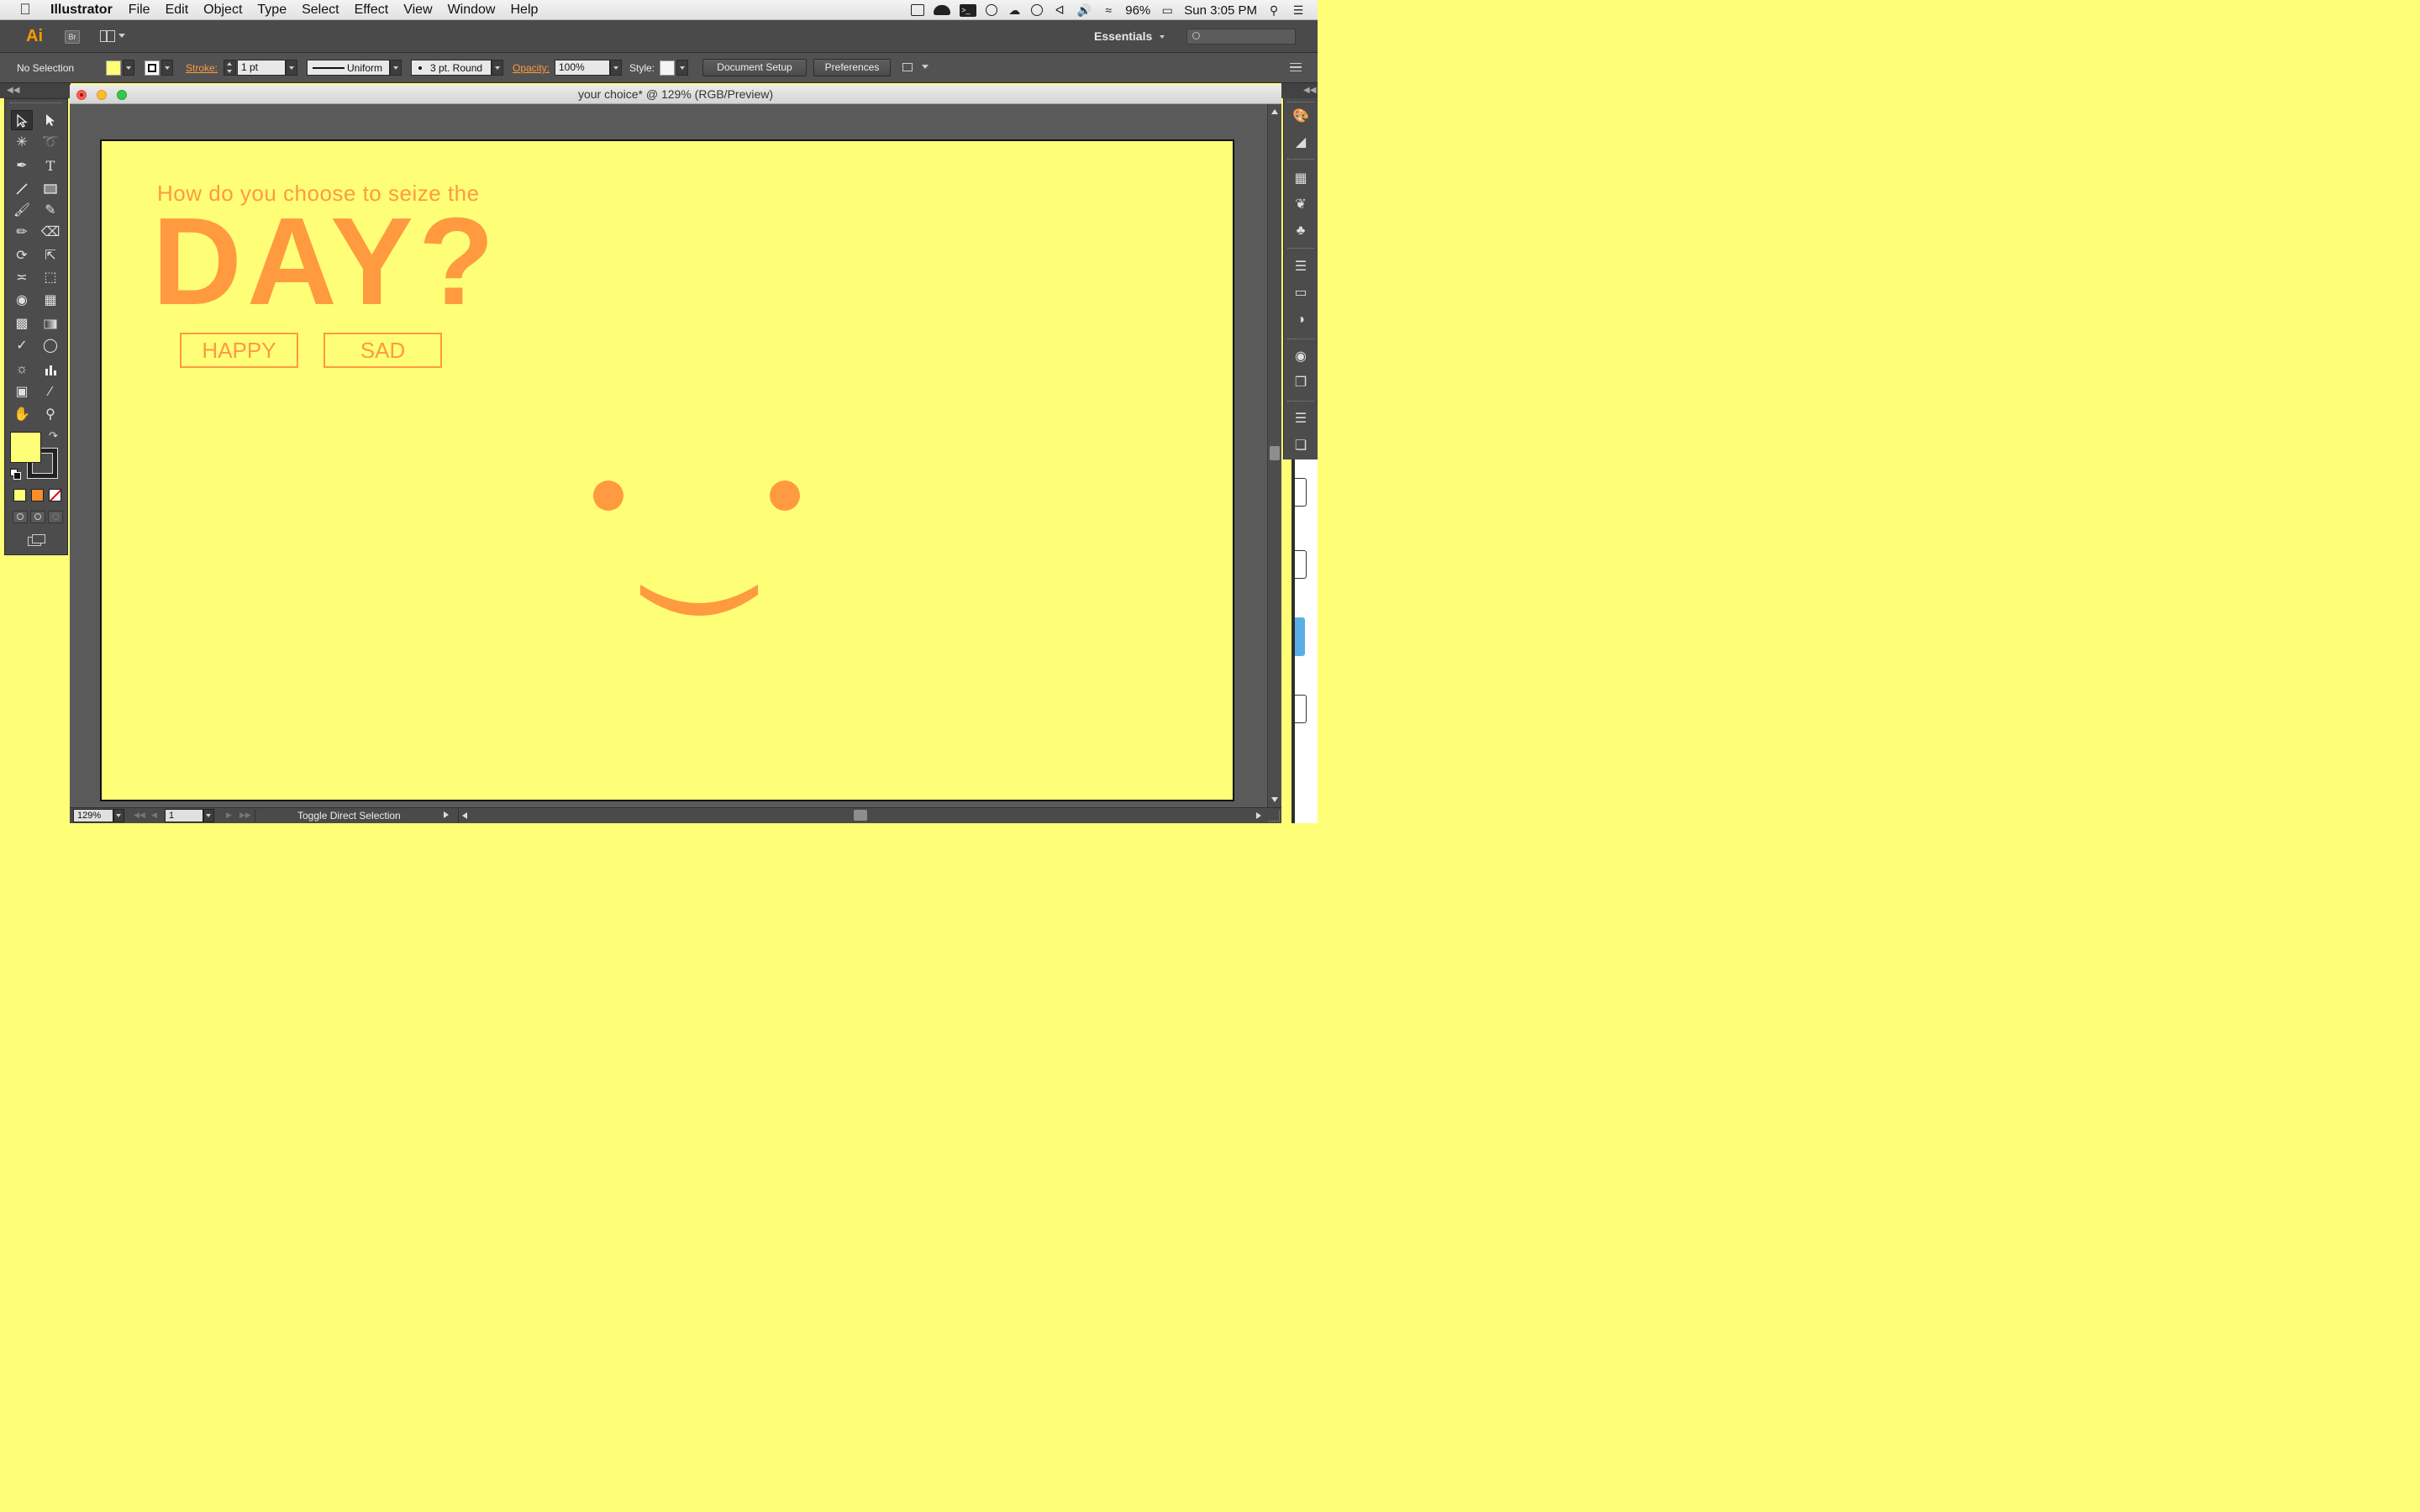 This screenshot has width=2420, height=1512. I want to click on notification-center-icon: ☰, so click(1298, 10).